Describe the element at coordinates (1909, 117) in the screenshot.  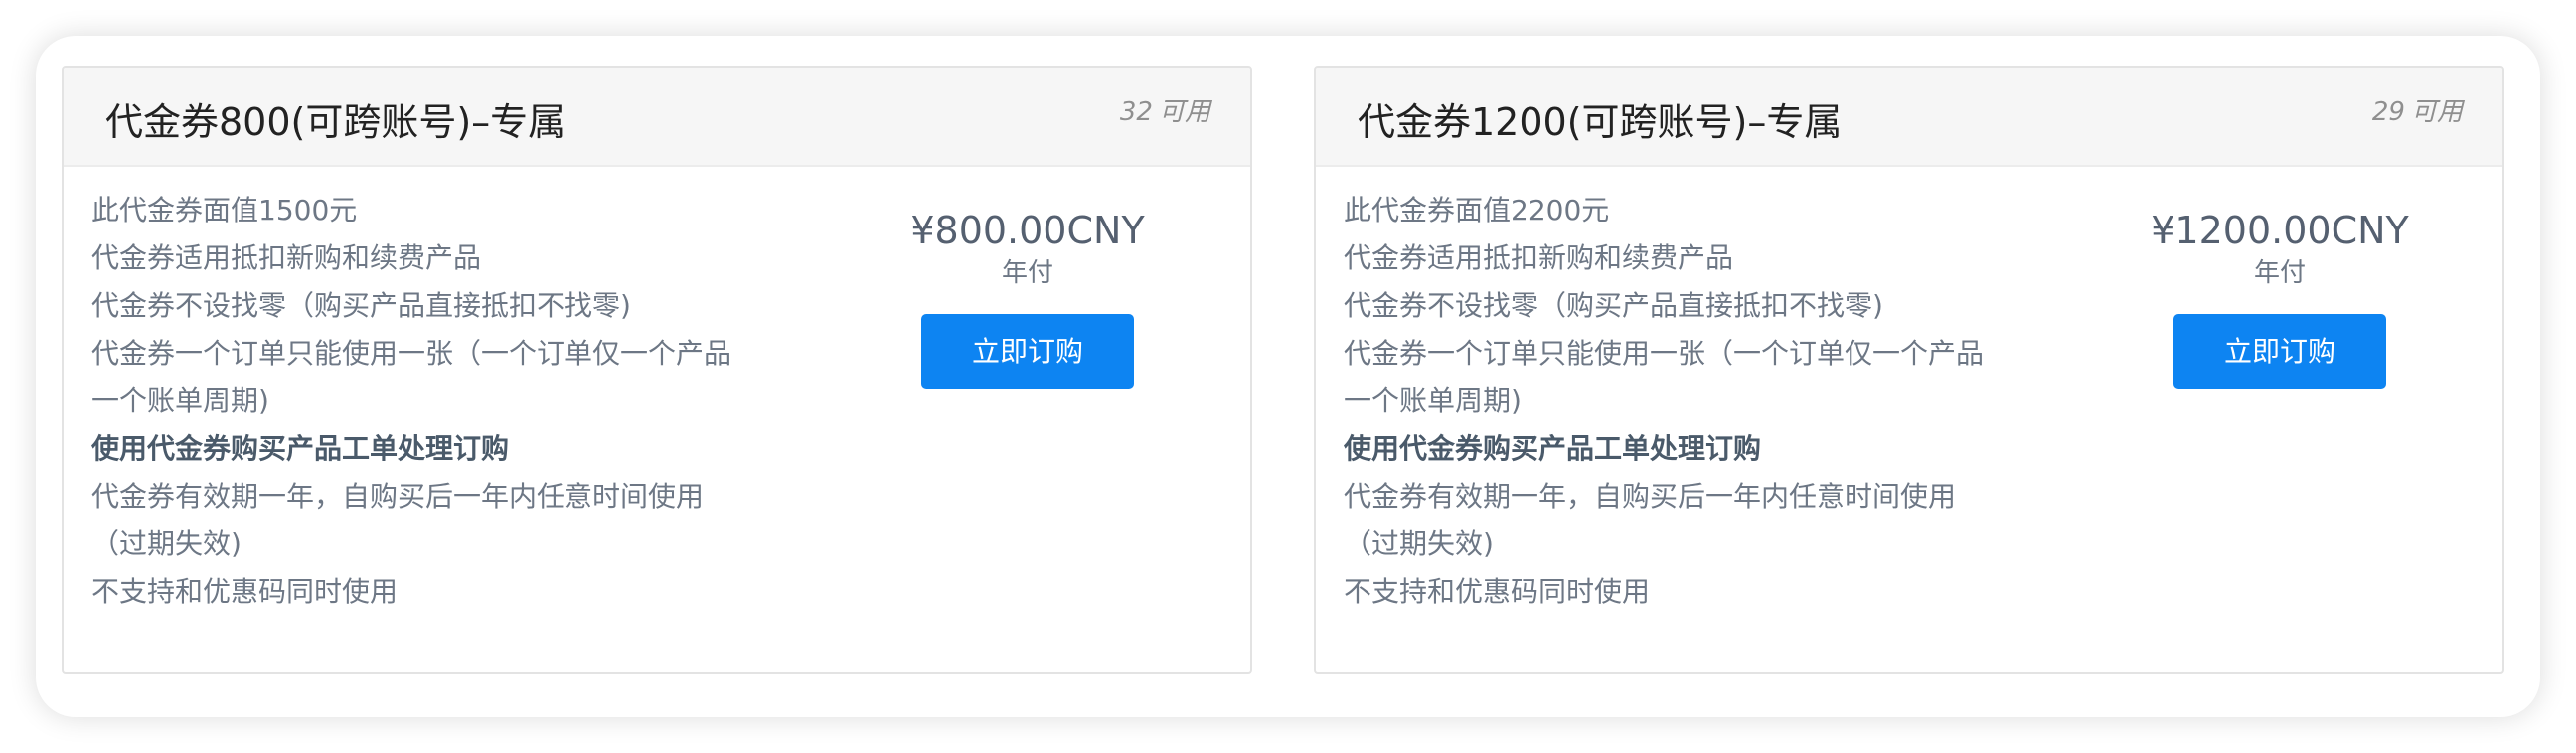
I see `card-header: 代金券1200(可跨账号)–专属 29 可用` at that location.